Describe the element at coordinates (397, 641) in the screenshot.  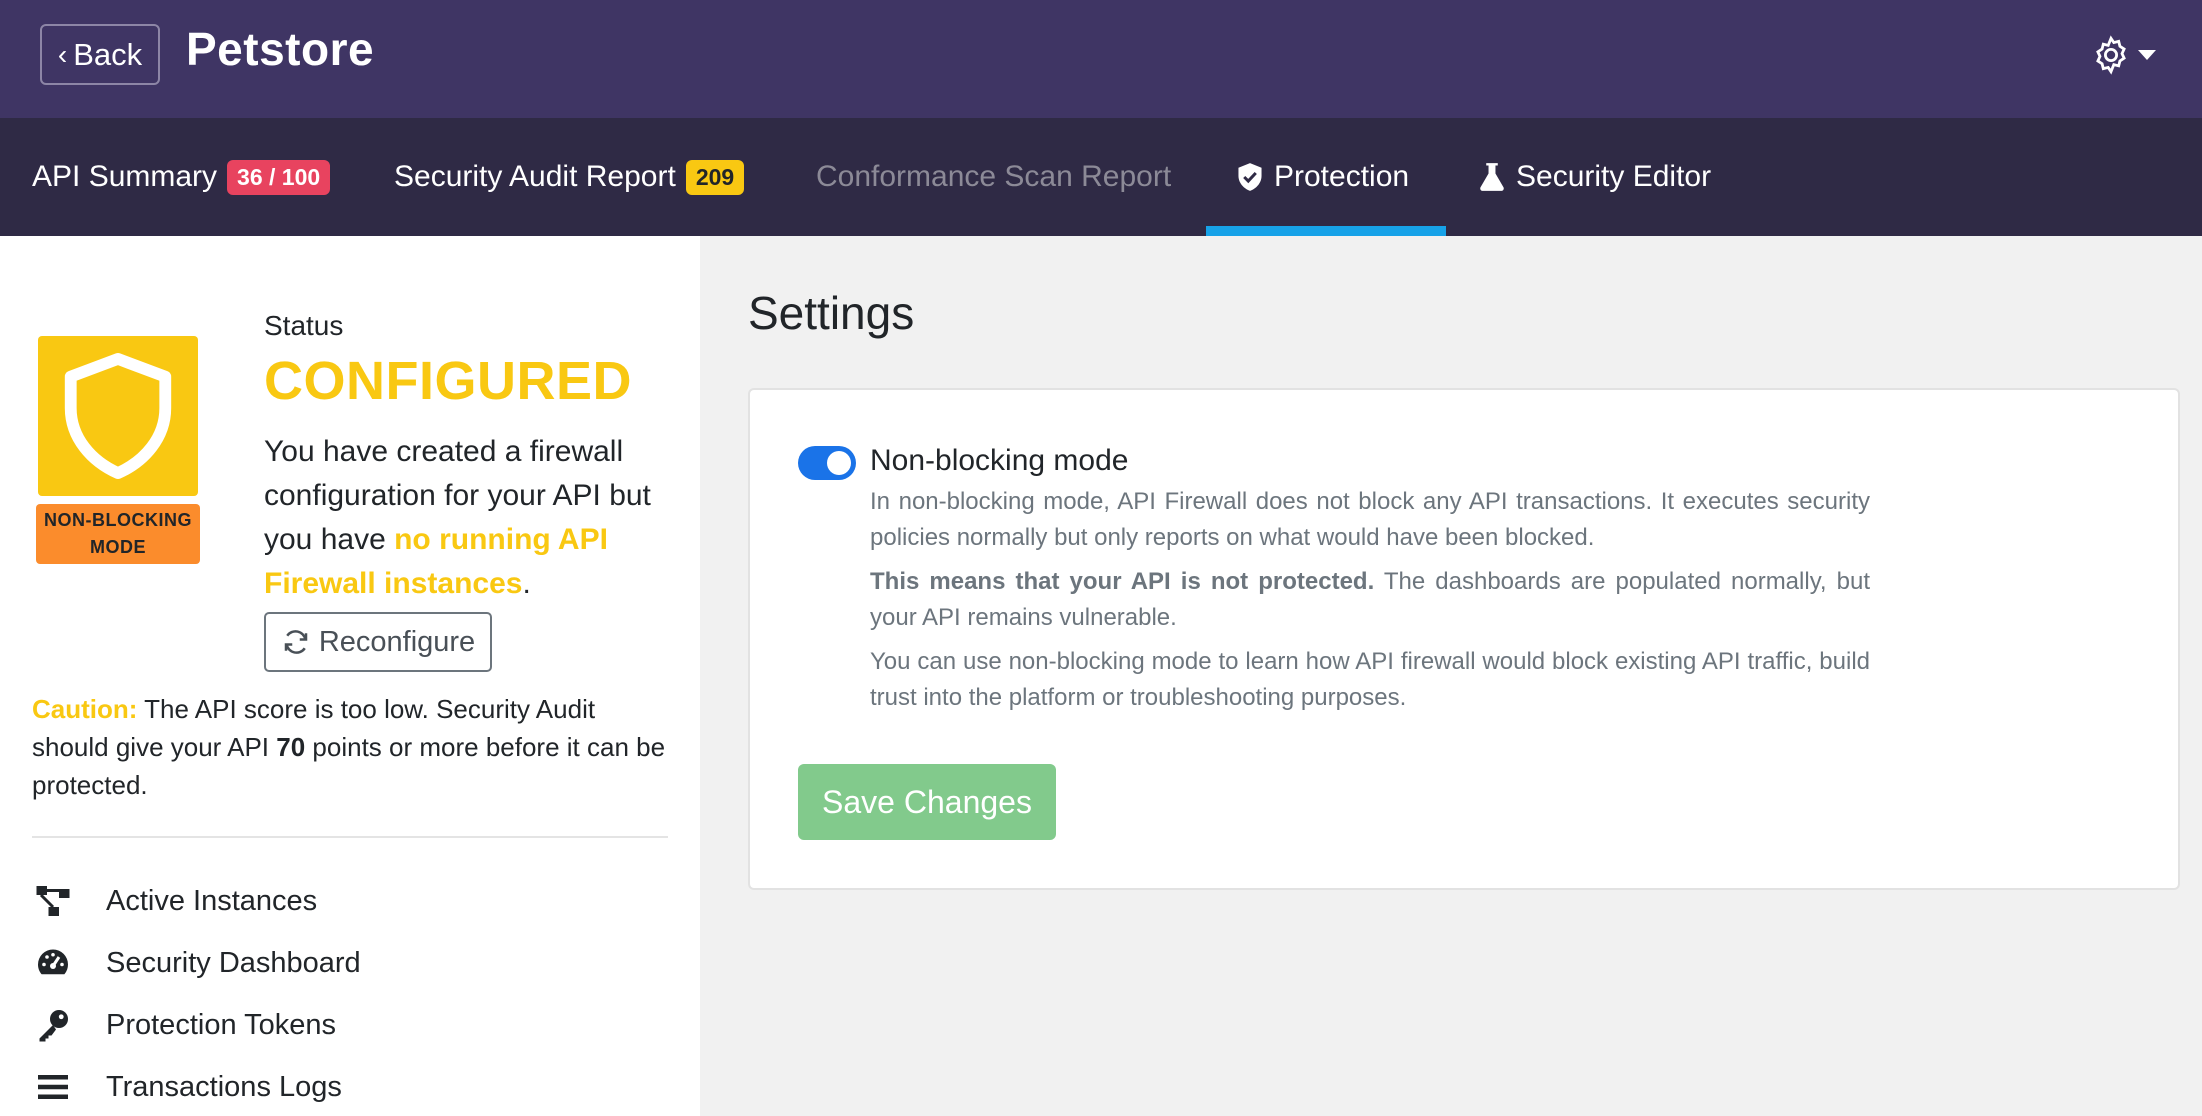
I see `reconfigure-label: Reconfigure` at that location.